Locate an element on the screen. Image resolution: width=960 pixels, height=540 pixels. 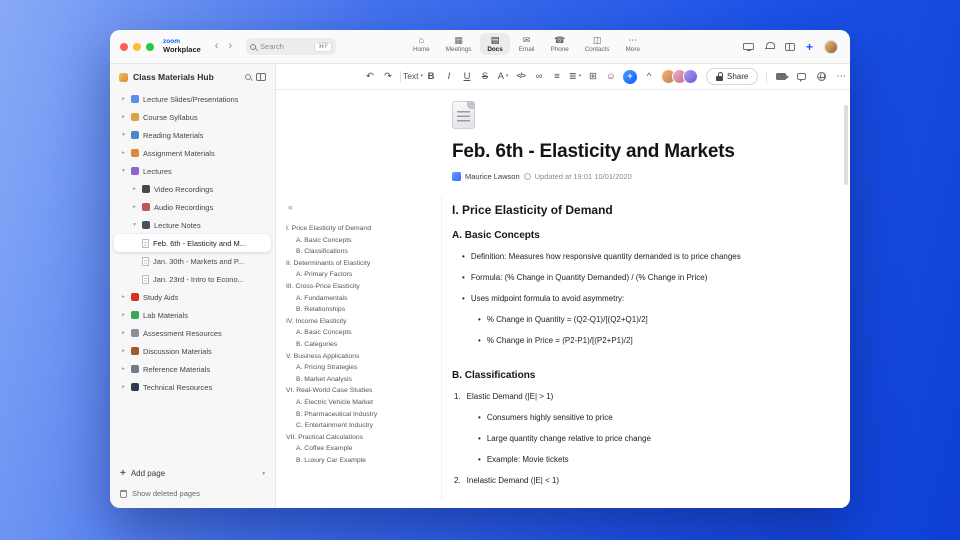
align-button: ≣ ▾ is located at coordinates (575, 77).